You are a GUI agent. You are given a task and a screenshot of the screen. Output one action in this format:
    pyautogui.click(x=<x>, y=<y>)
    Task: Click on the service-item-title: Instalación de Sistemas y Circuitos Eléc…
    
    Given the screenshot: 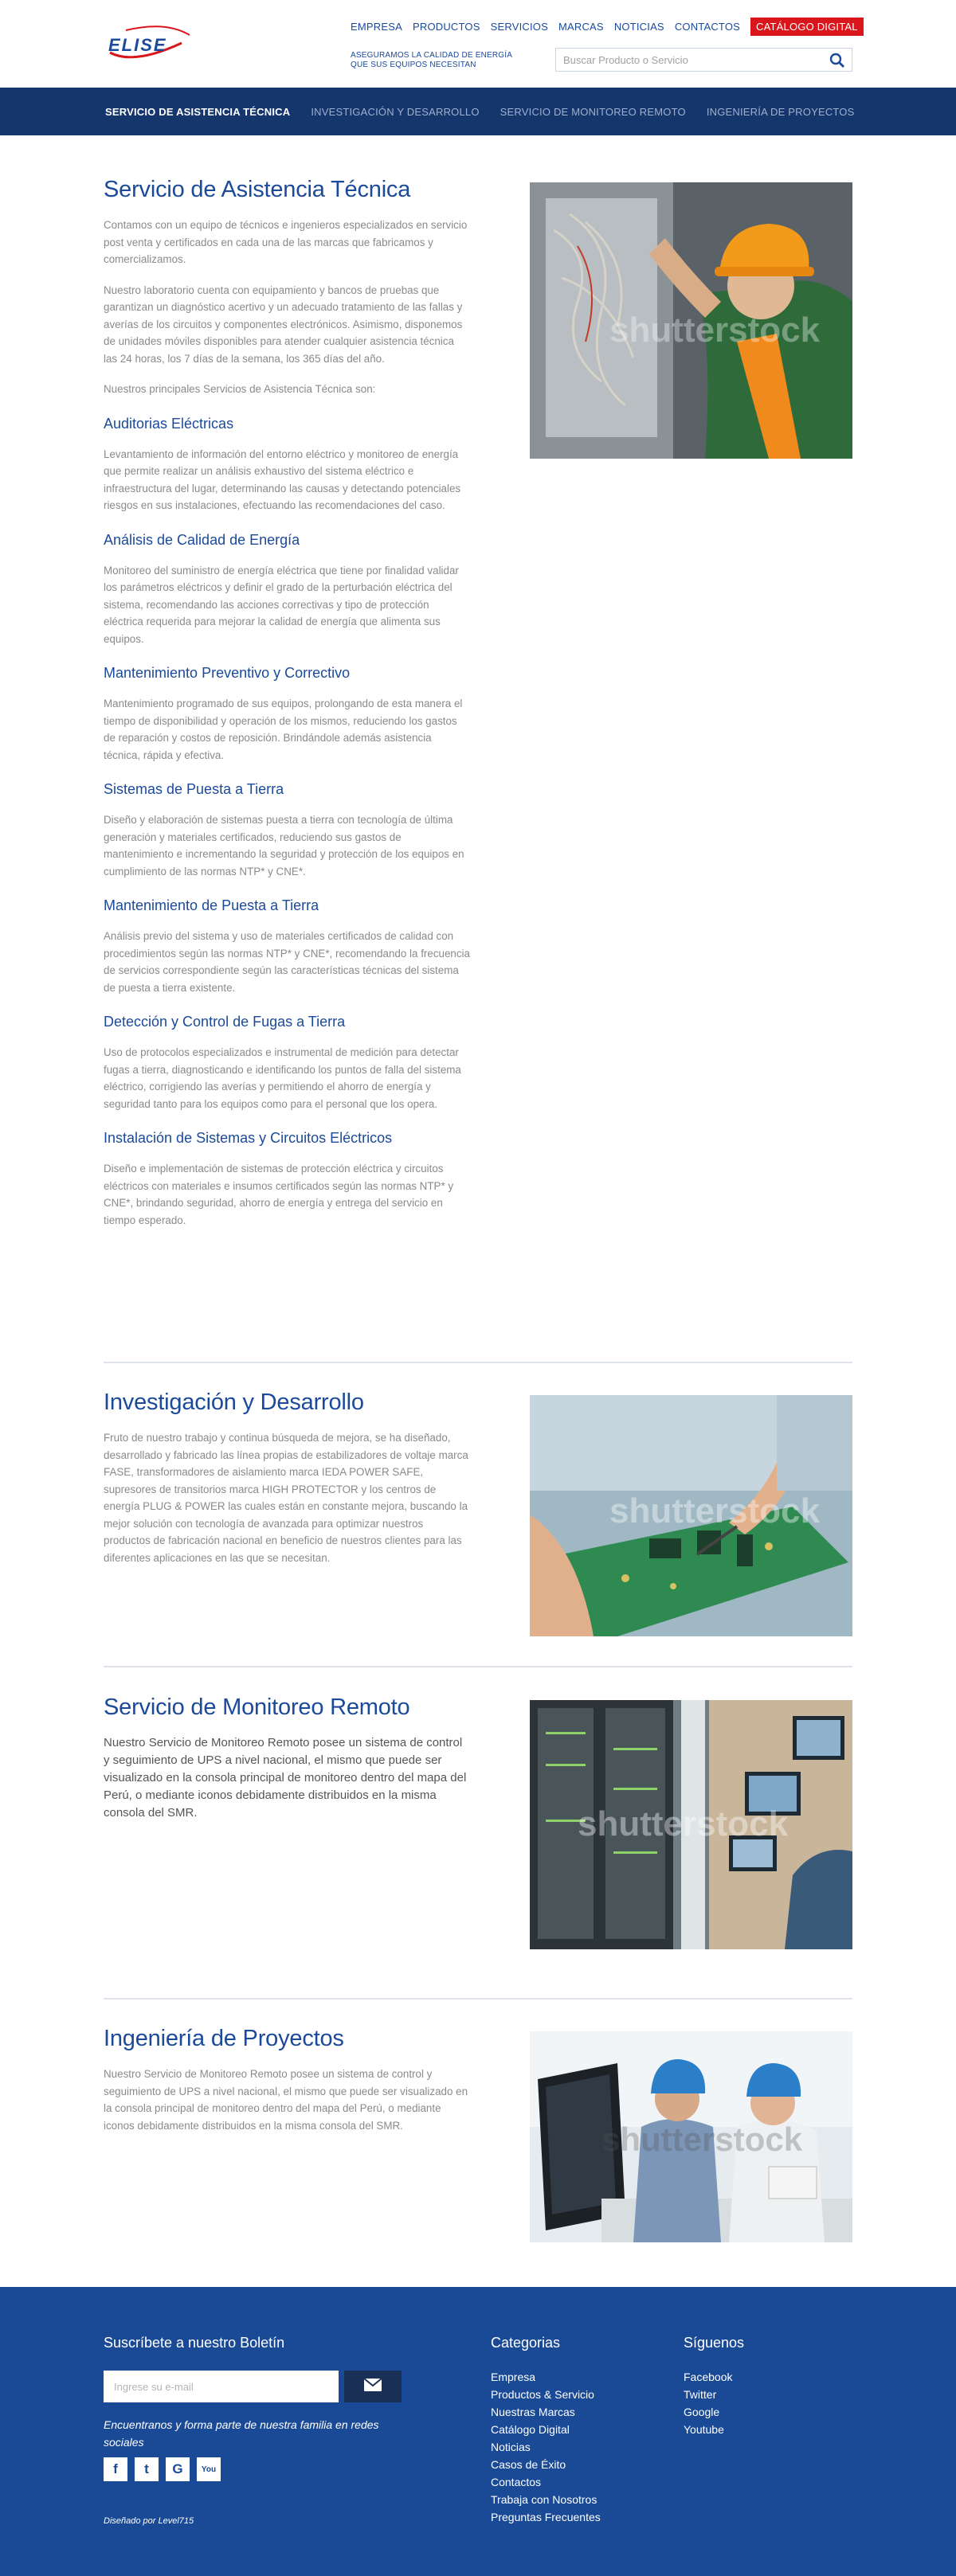 What is the action you would take?
    pyautogui.click(x=248, y=1138)
    